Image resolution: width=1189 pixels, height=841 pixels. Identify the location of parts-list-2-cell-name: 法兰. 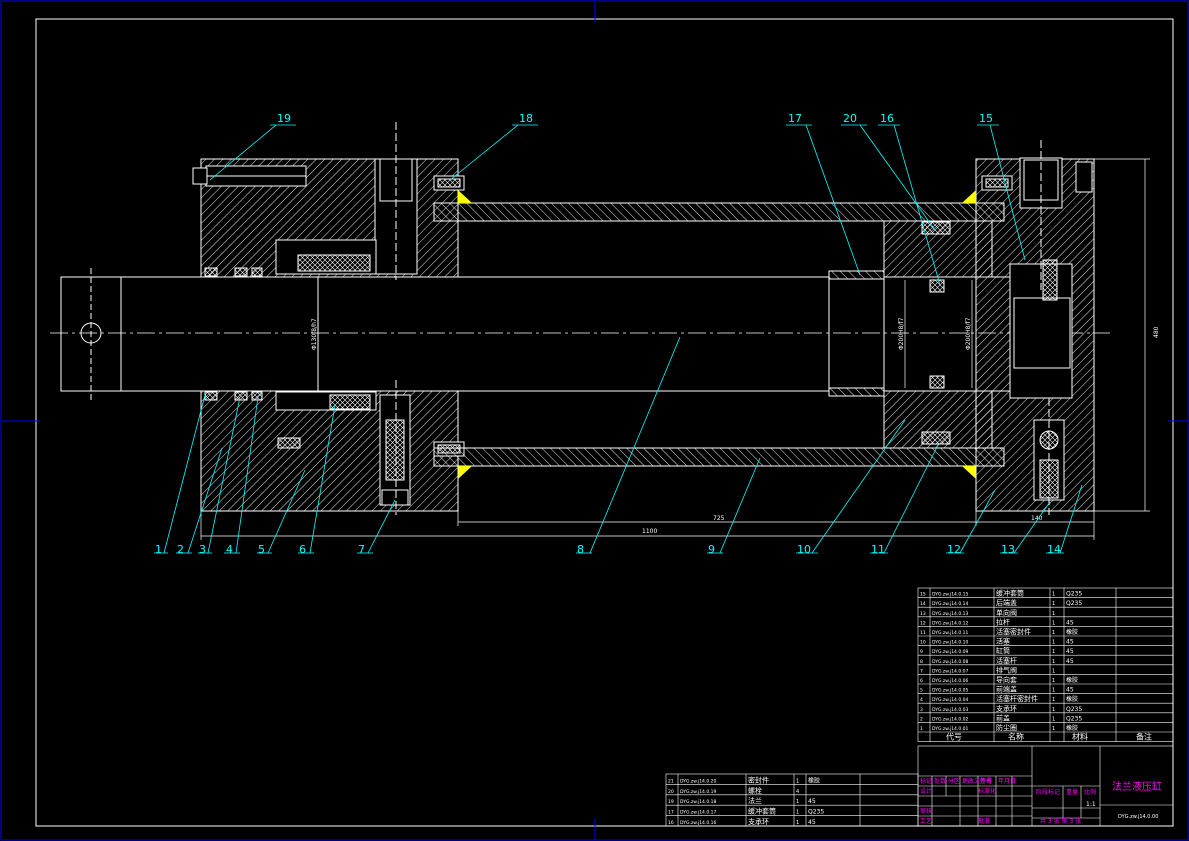
(755, 800).